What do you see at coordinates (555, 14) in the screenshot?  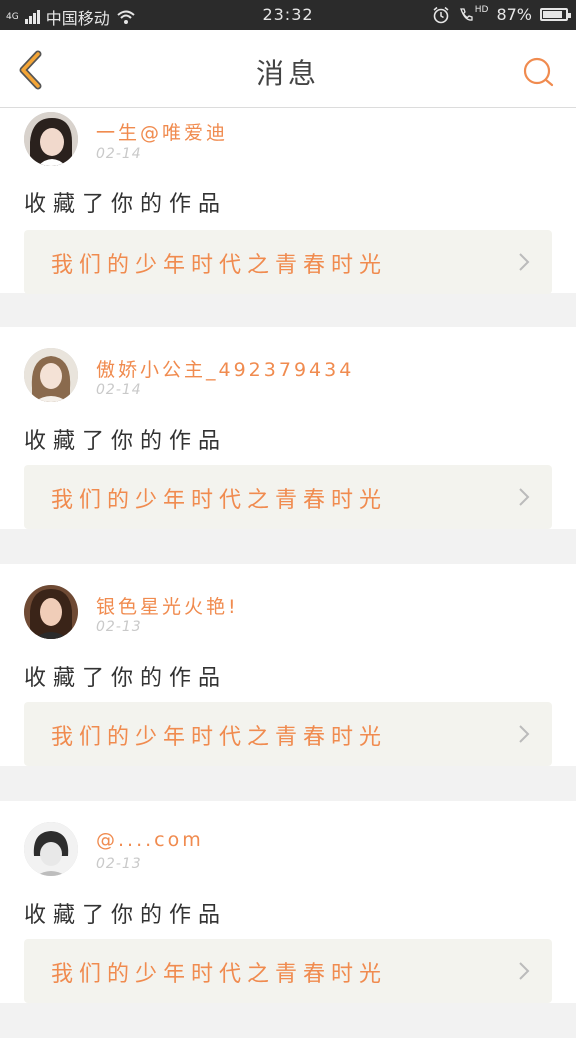 I see `battery-icon` at bounding box center [555, 14].